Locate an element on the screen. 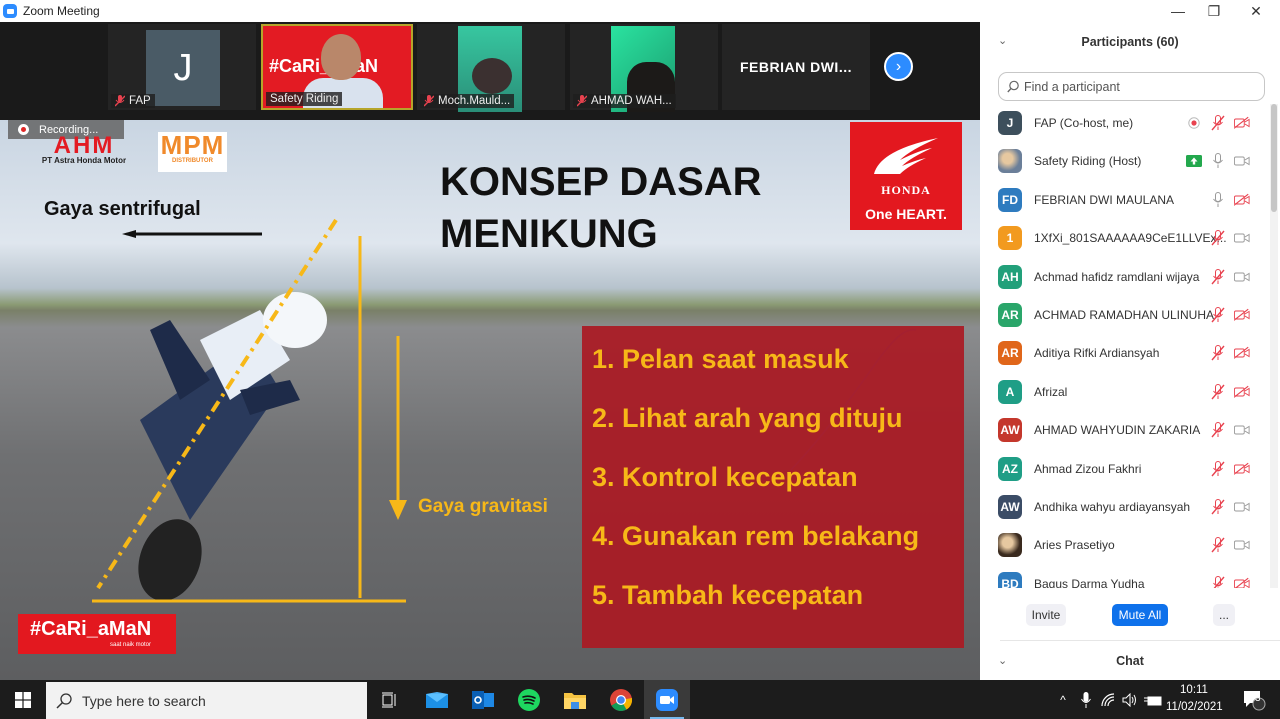  tile-label: Safety Riding is located at coordinates (304, 99).